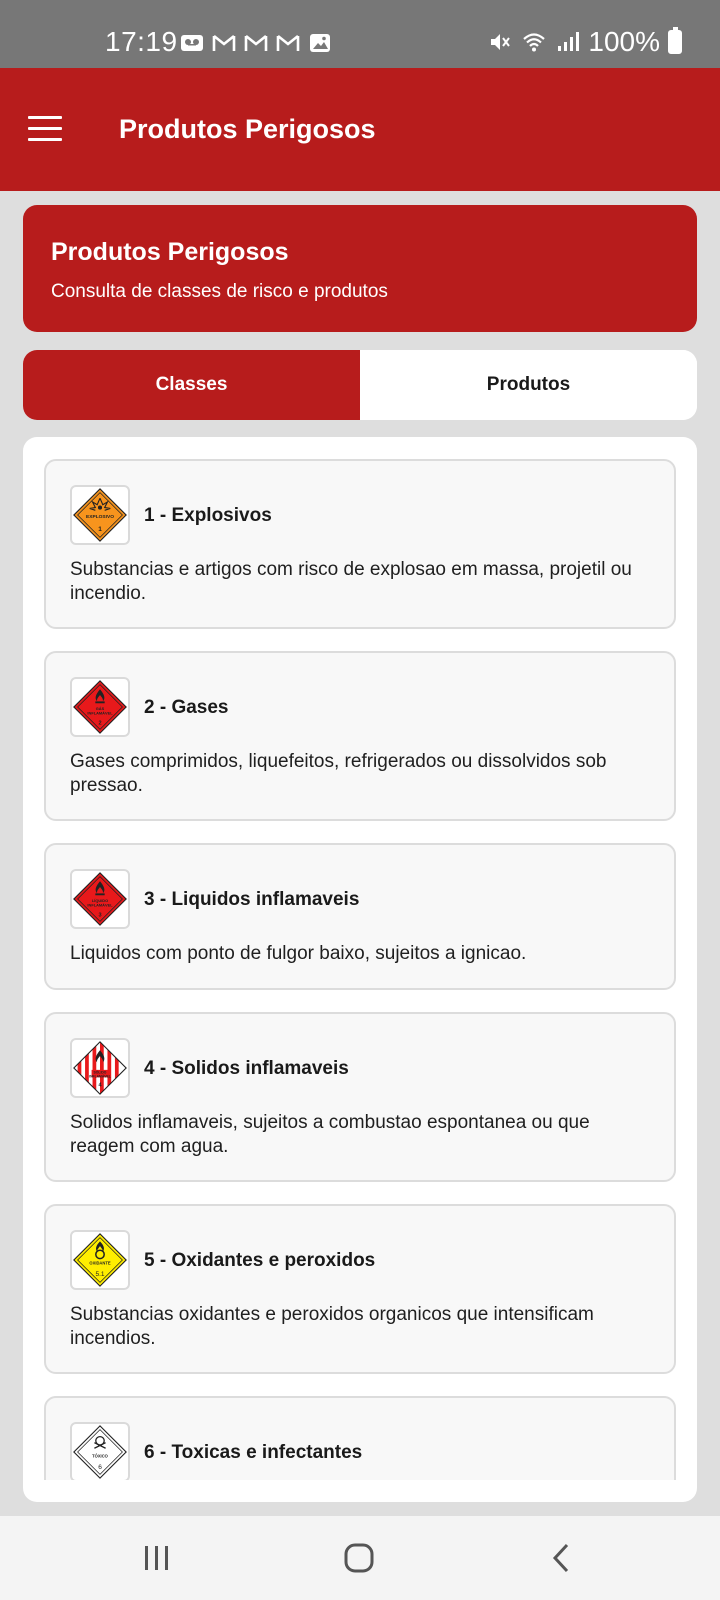 This screenshot has width=720, height=1600. I want to click on svg-text: 3, so click(99, 916).